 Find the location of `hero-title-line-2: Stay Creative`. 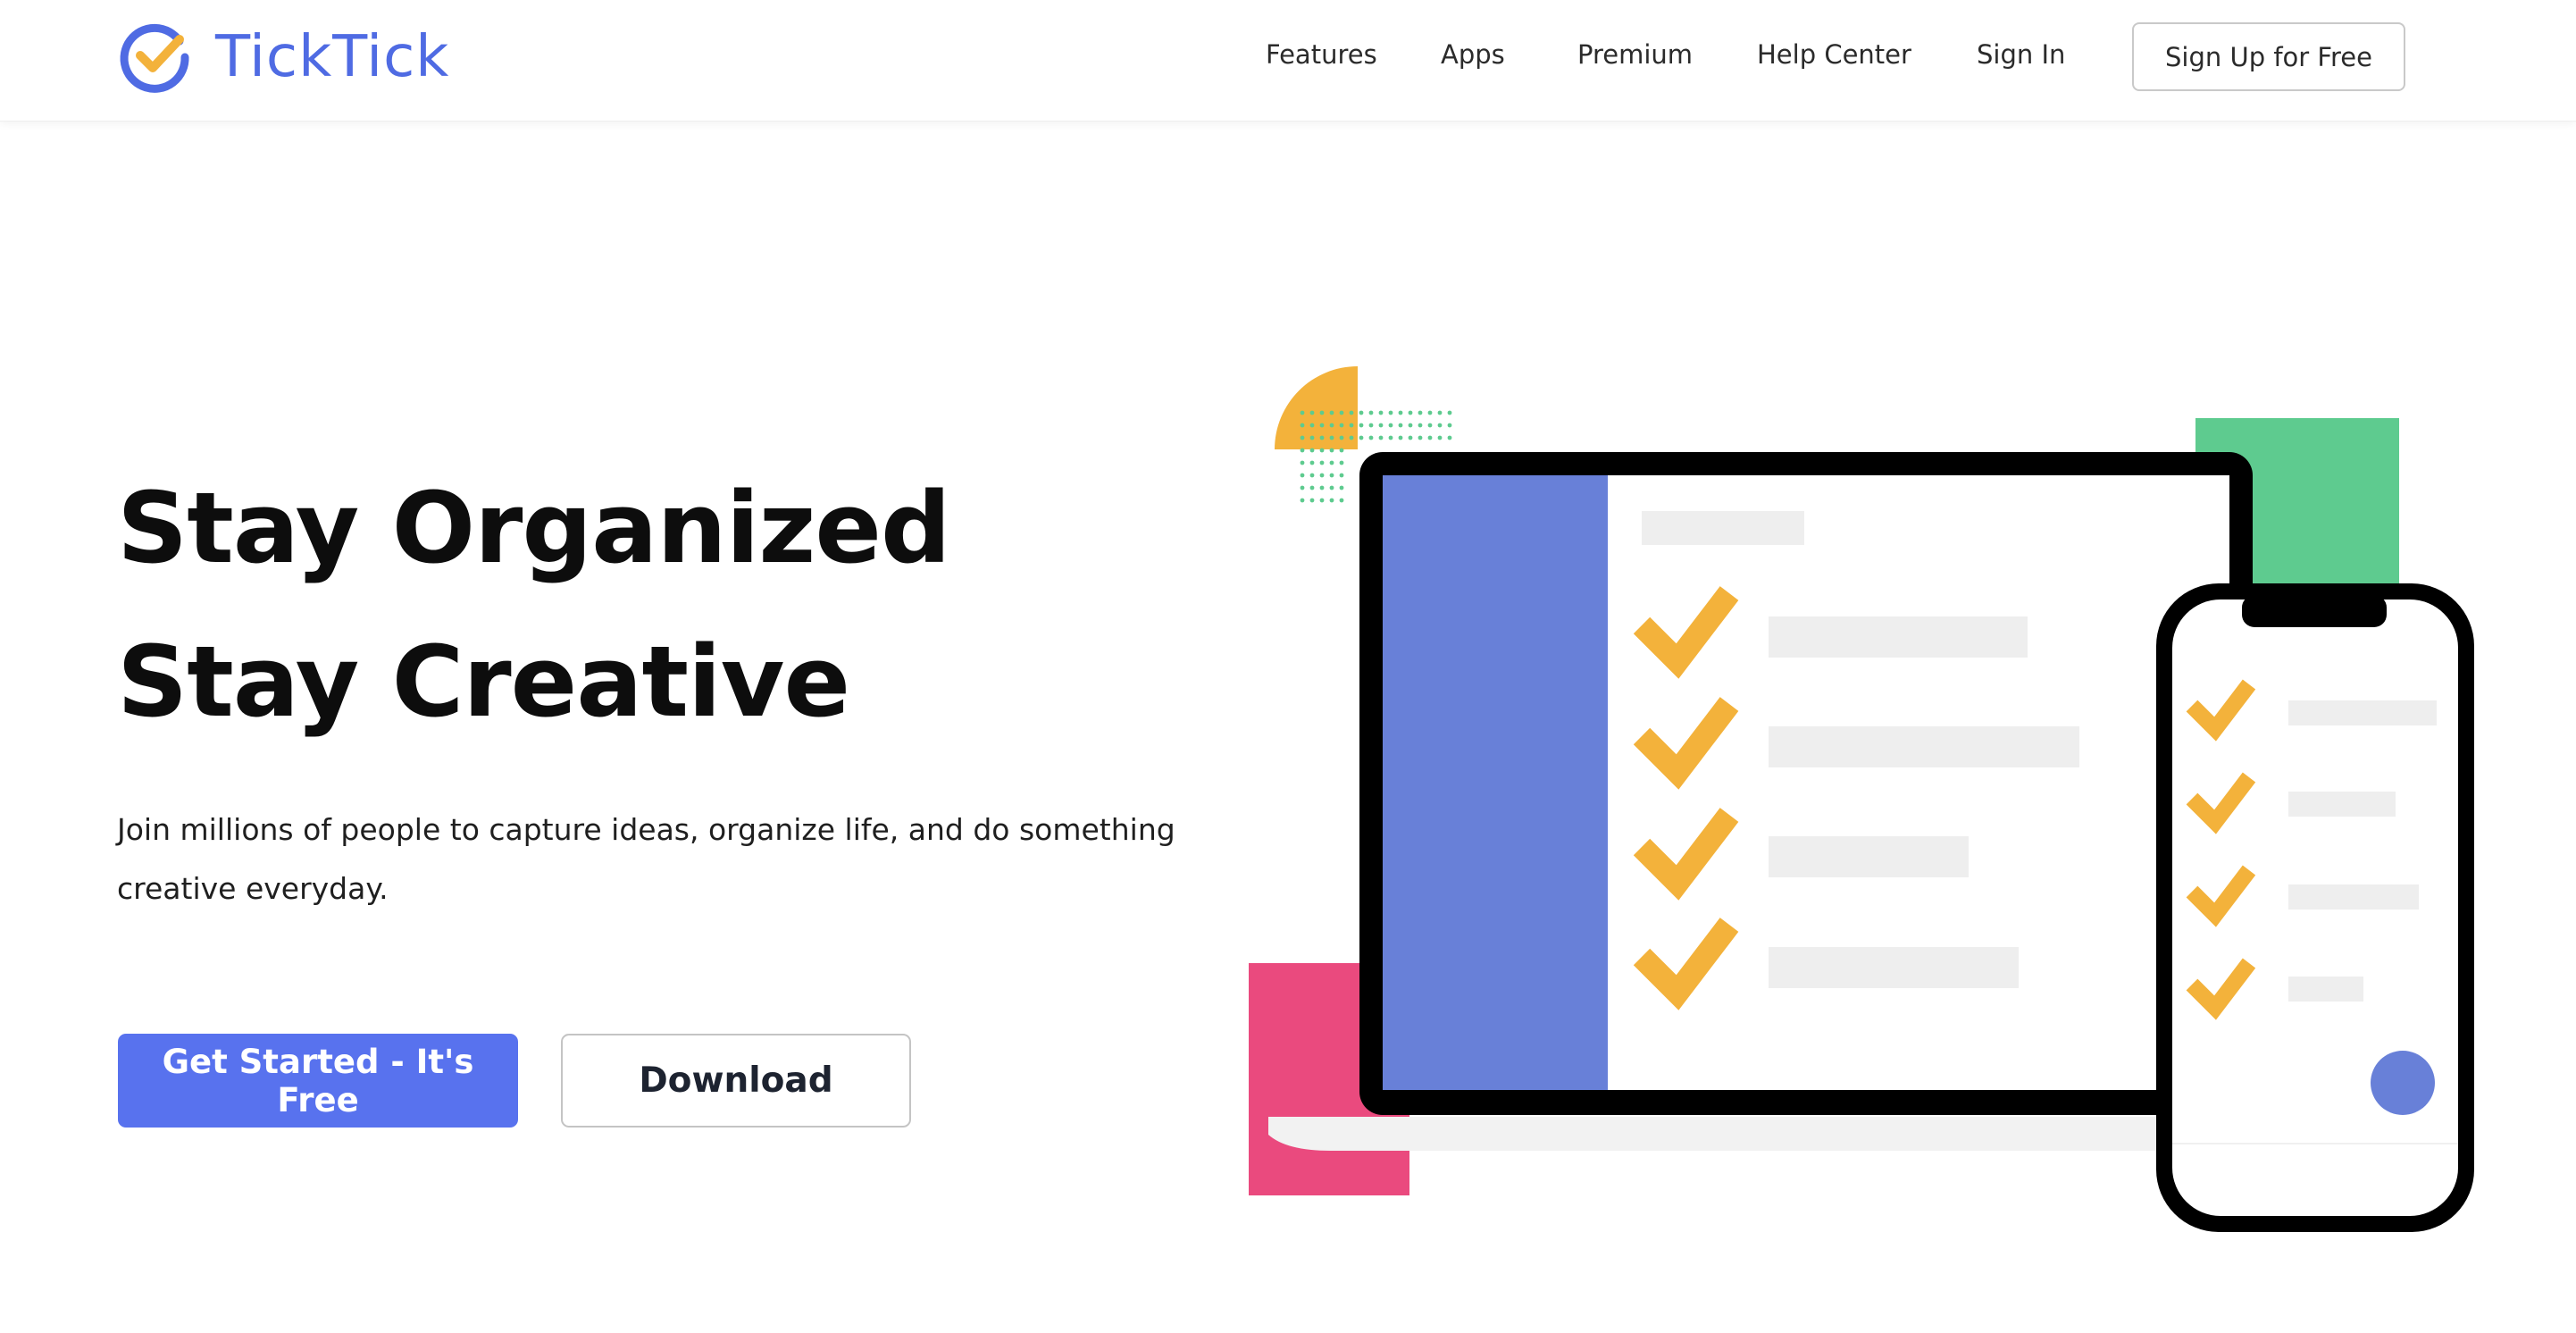

hero-title-line-2: Stay Creative is located at coordinates (484, 682).